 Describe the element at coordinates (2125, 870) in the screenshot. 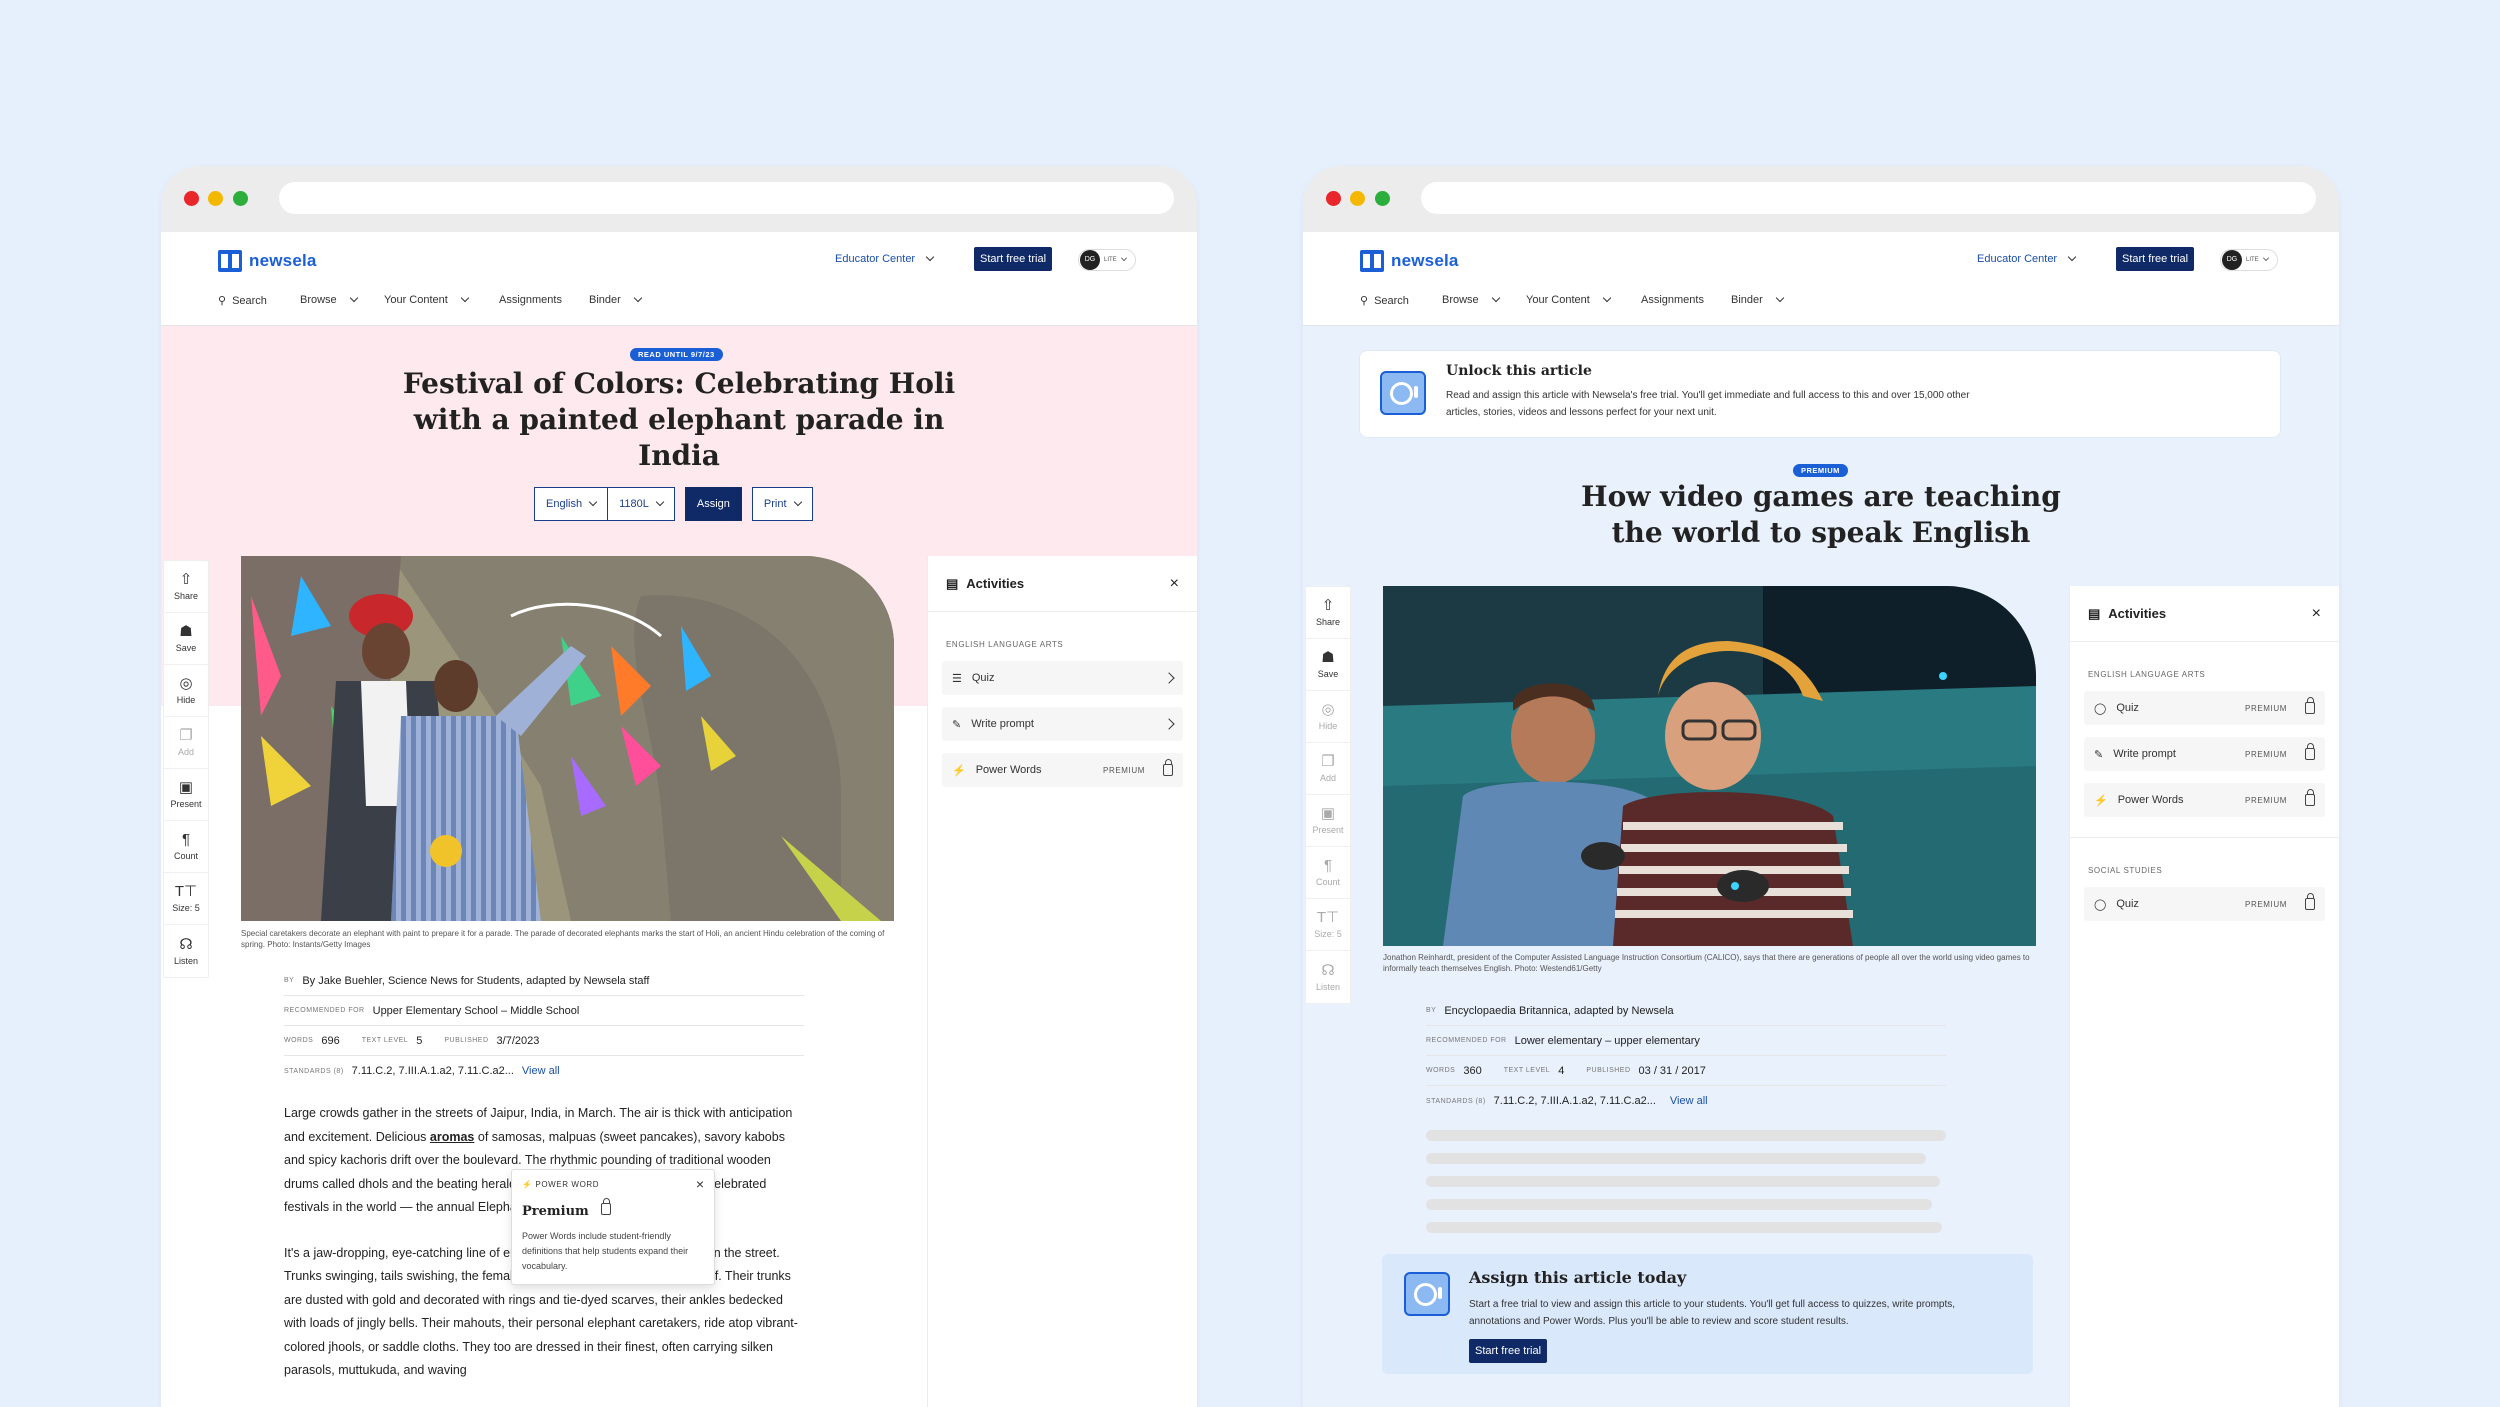

I see `section-heading: SOCIAL STUDIES` at that location.